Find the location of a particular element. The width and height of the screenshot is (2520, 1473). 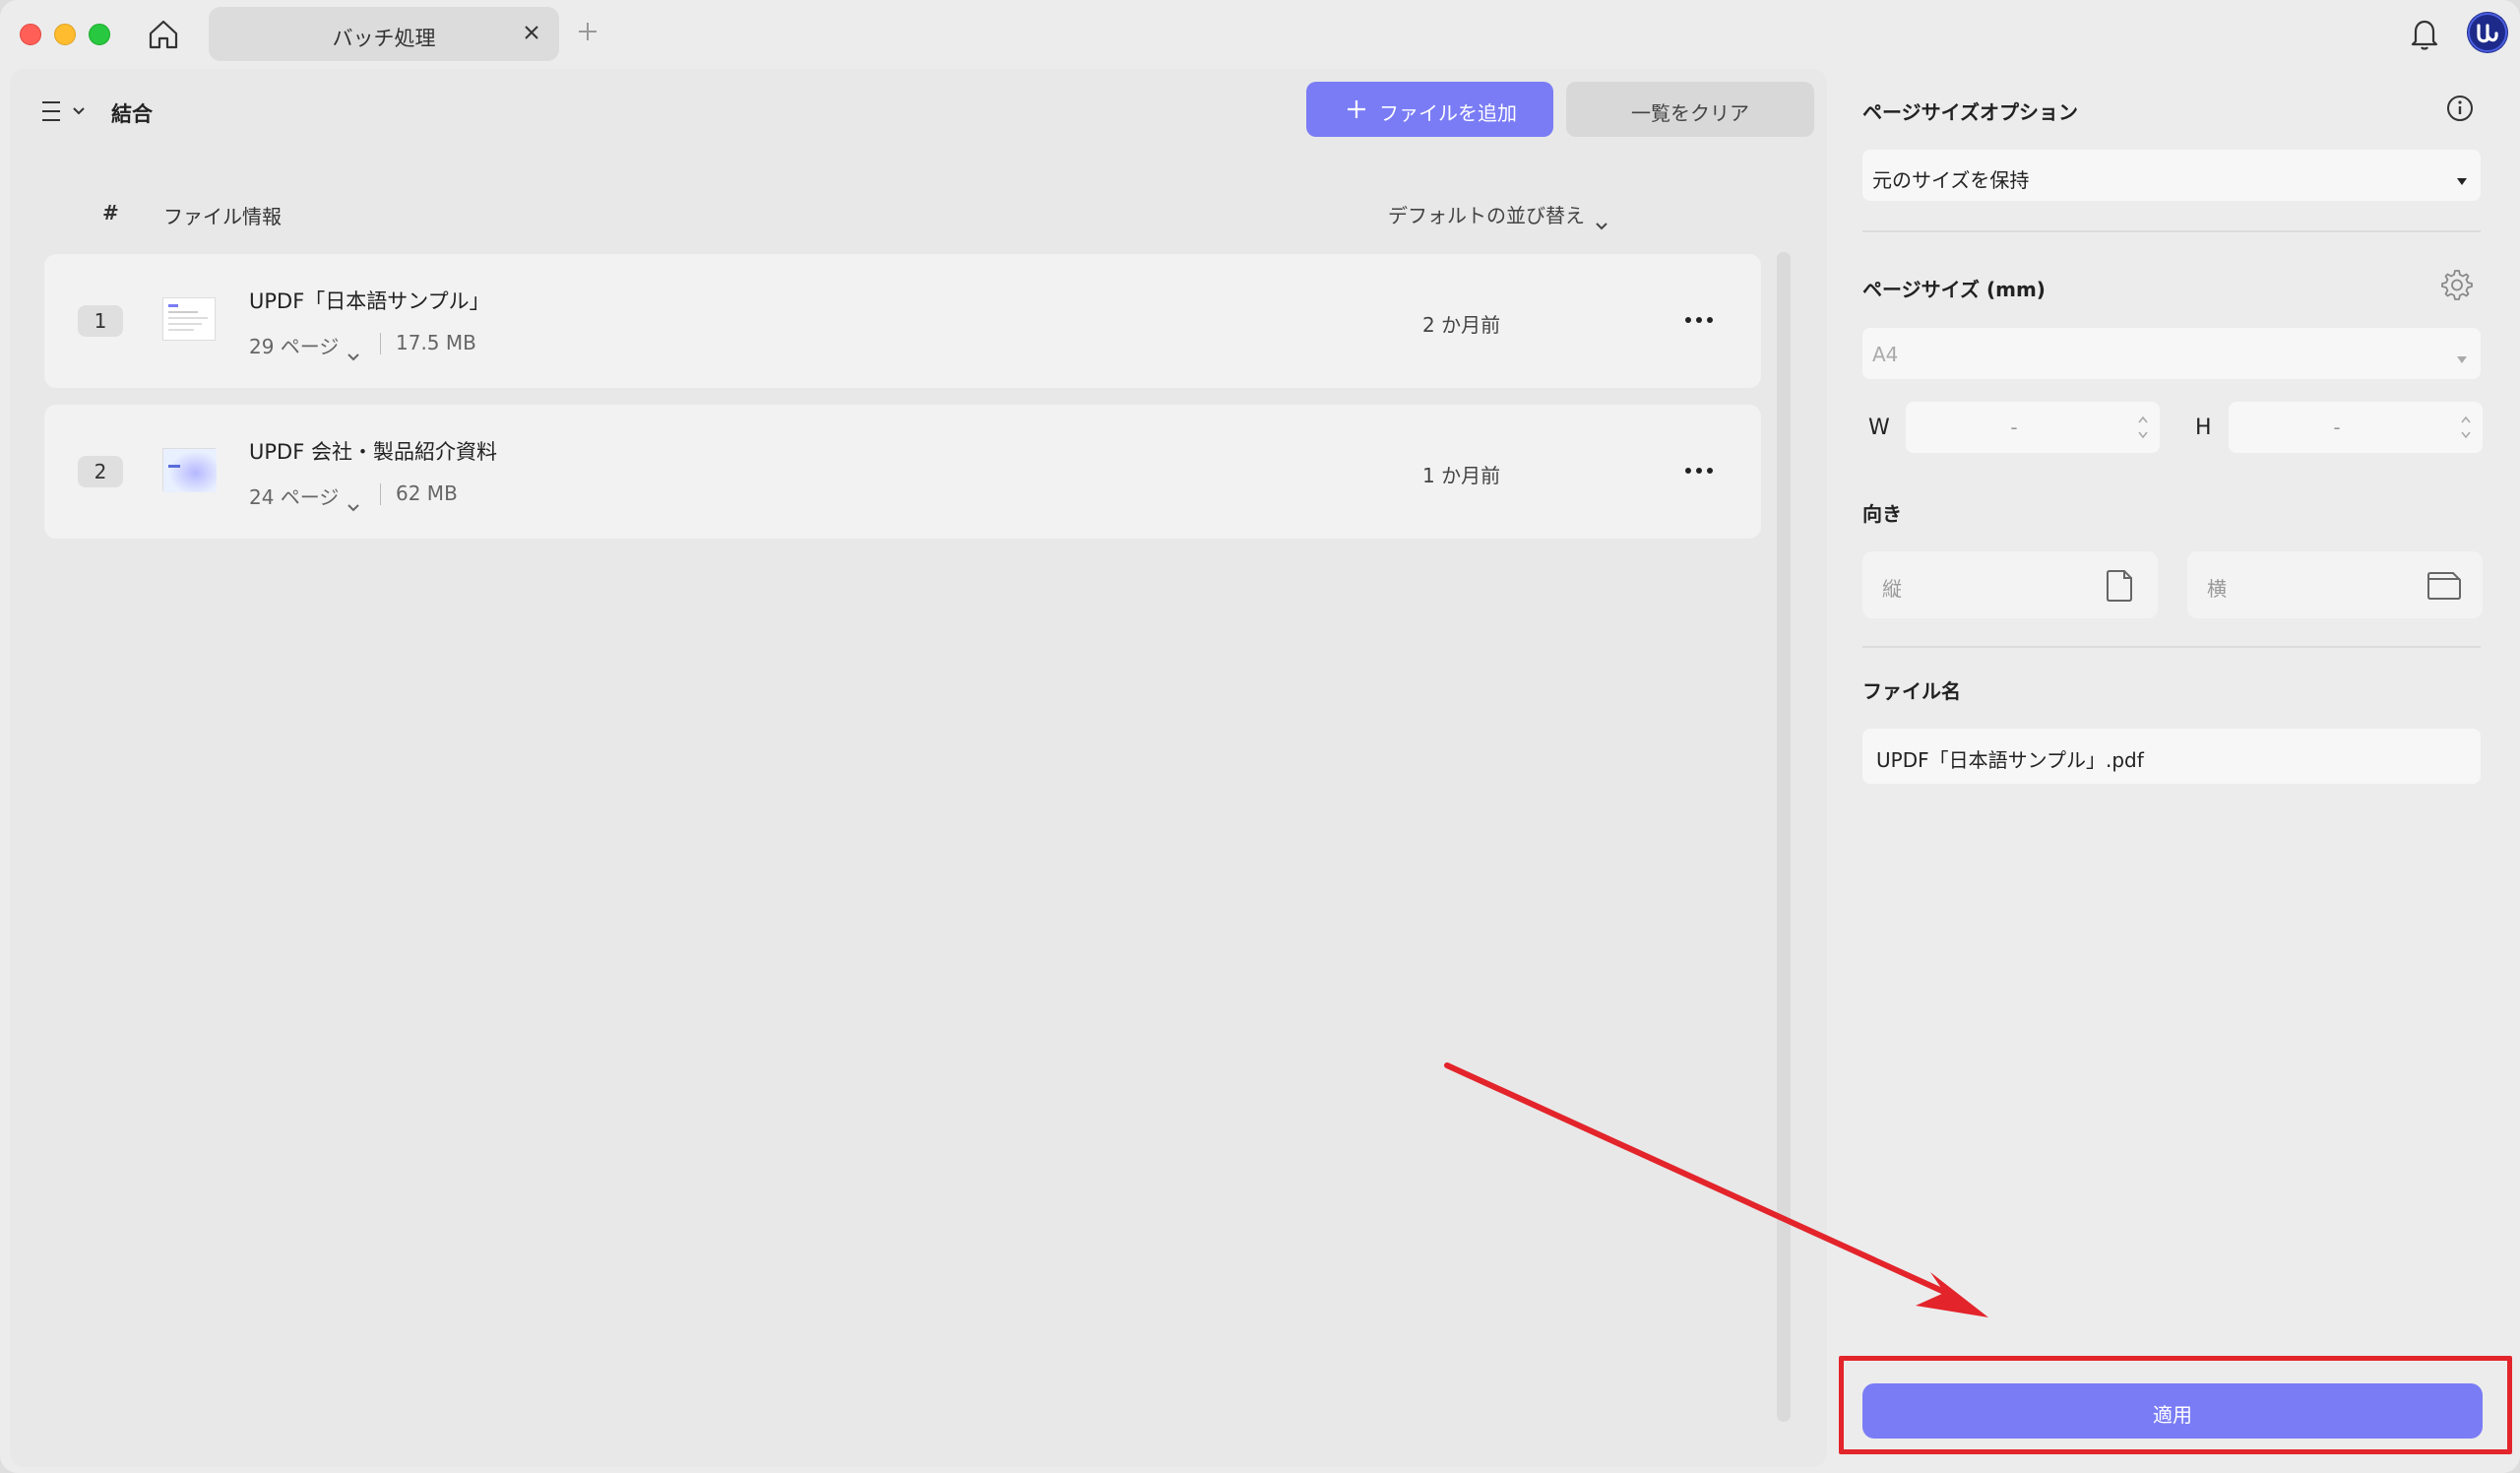

file-date: 2 か月前 is located at coordinates (1461, 325).